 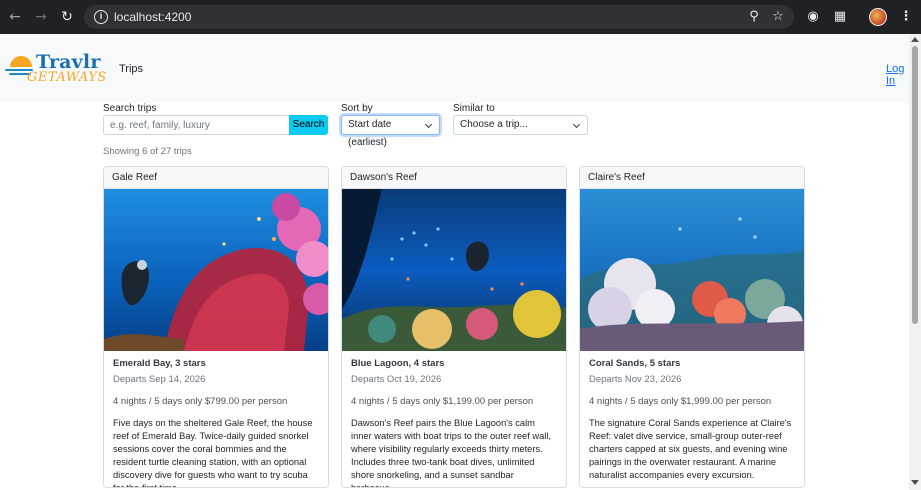 What do you see at coordinates (635, 363) in the screenshot?
I see `trip-resort: Coral Sands, 5 stars` at bounding box center [635, 363].